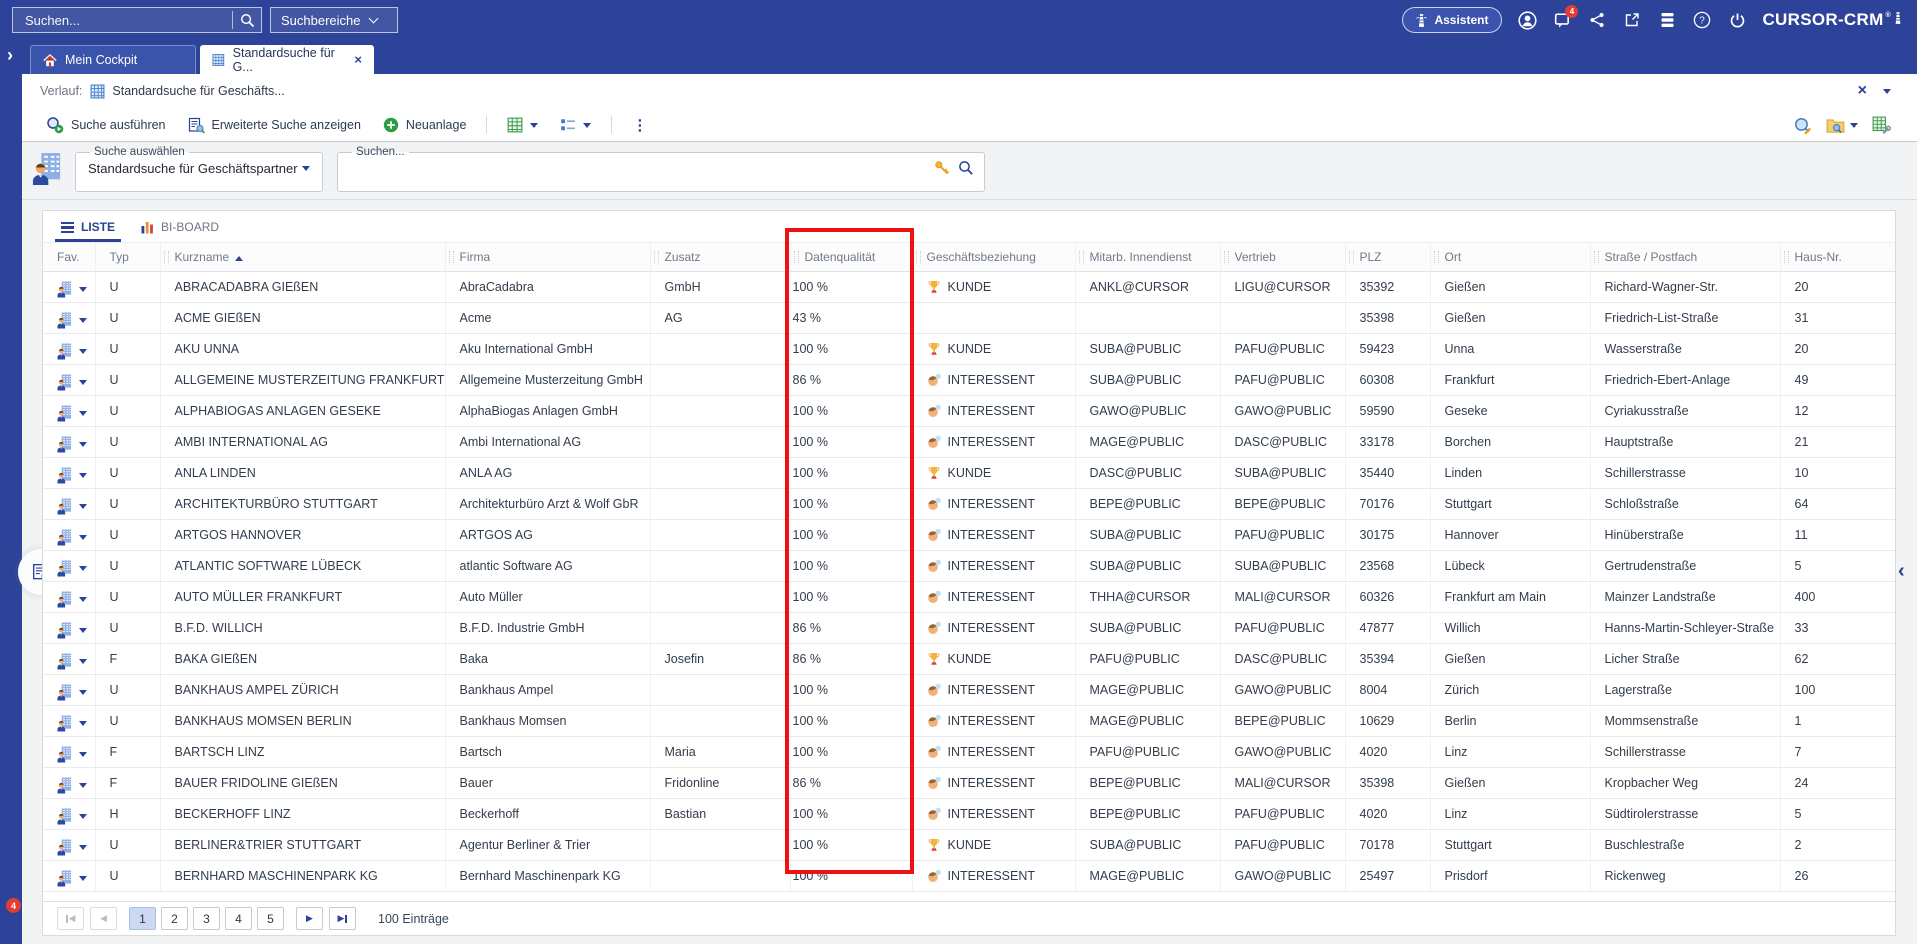 The height and width of the screenshot is (944, 1917). What do you see at coordinates (303, 628) in the screenshot?
I see `cell-kurzname: B.F.D. WILLICH` at bounding box center [303, 628].